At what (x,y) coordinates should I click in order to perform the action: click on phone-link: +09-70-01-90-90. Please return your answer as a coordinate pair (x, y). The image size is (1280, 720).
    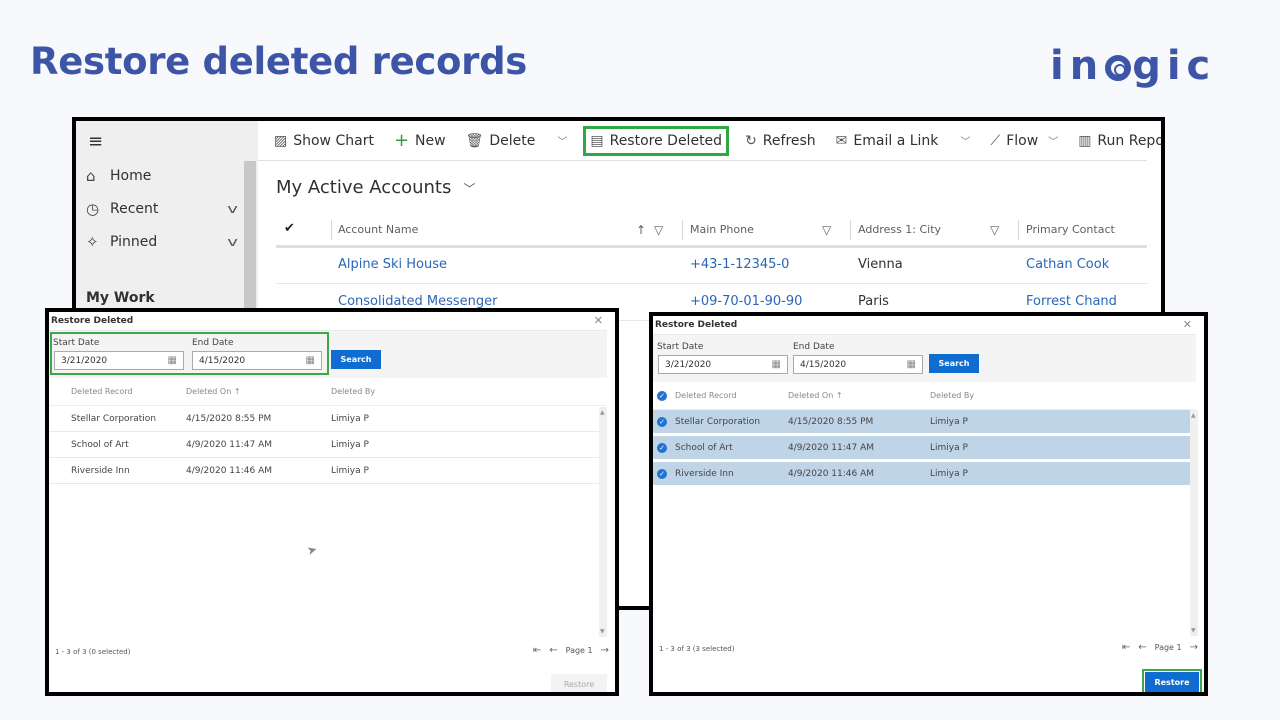
    Looking at the image, I should click on (746, 301).